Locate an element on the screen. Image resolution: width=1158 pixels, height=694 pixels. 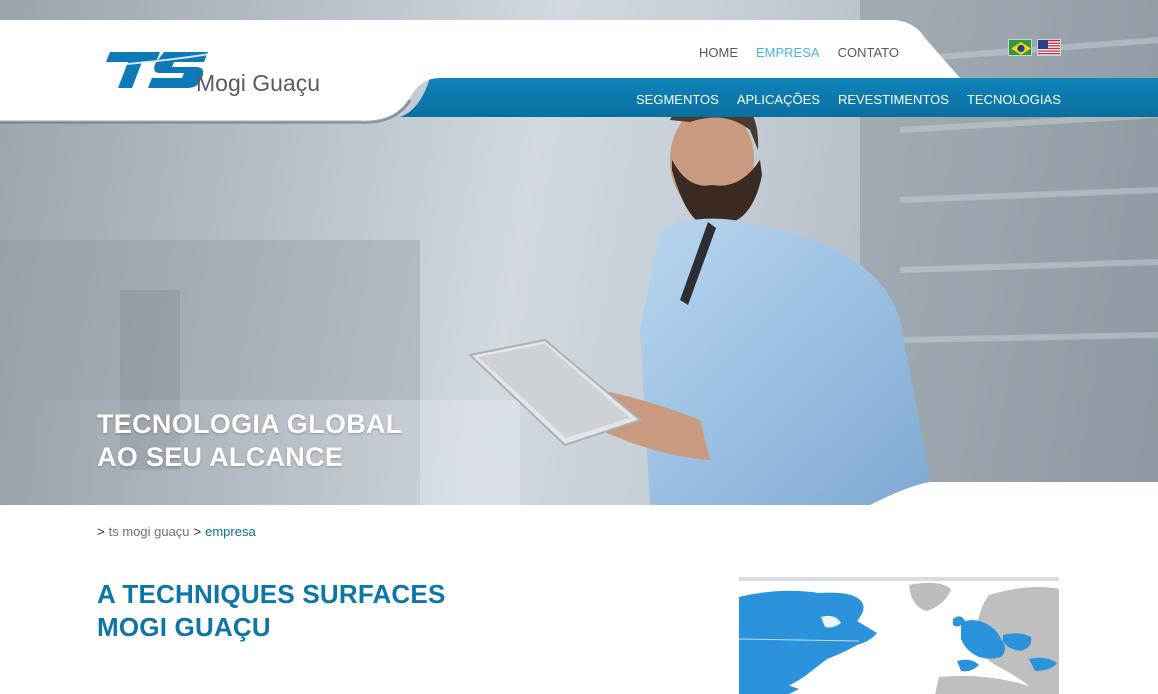
usa-flag-icon is located at coordinates (1049, 47).